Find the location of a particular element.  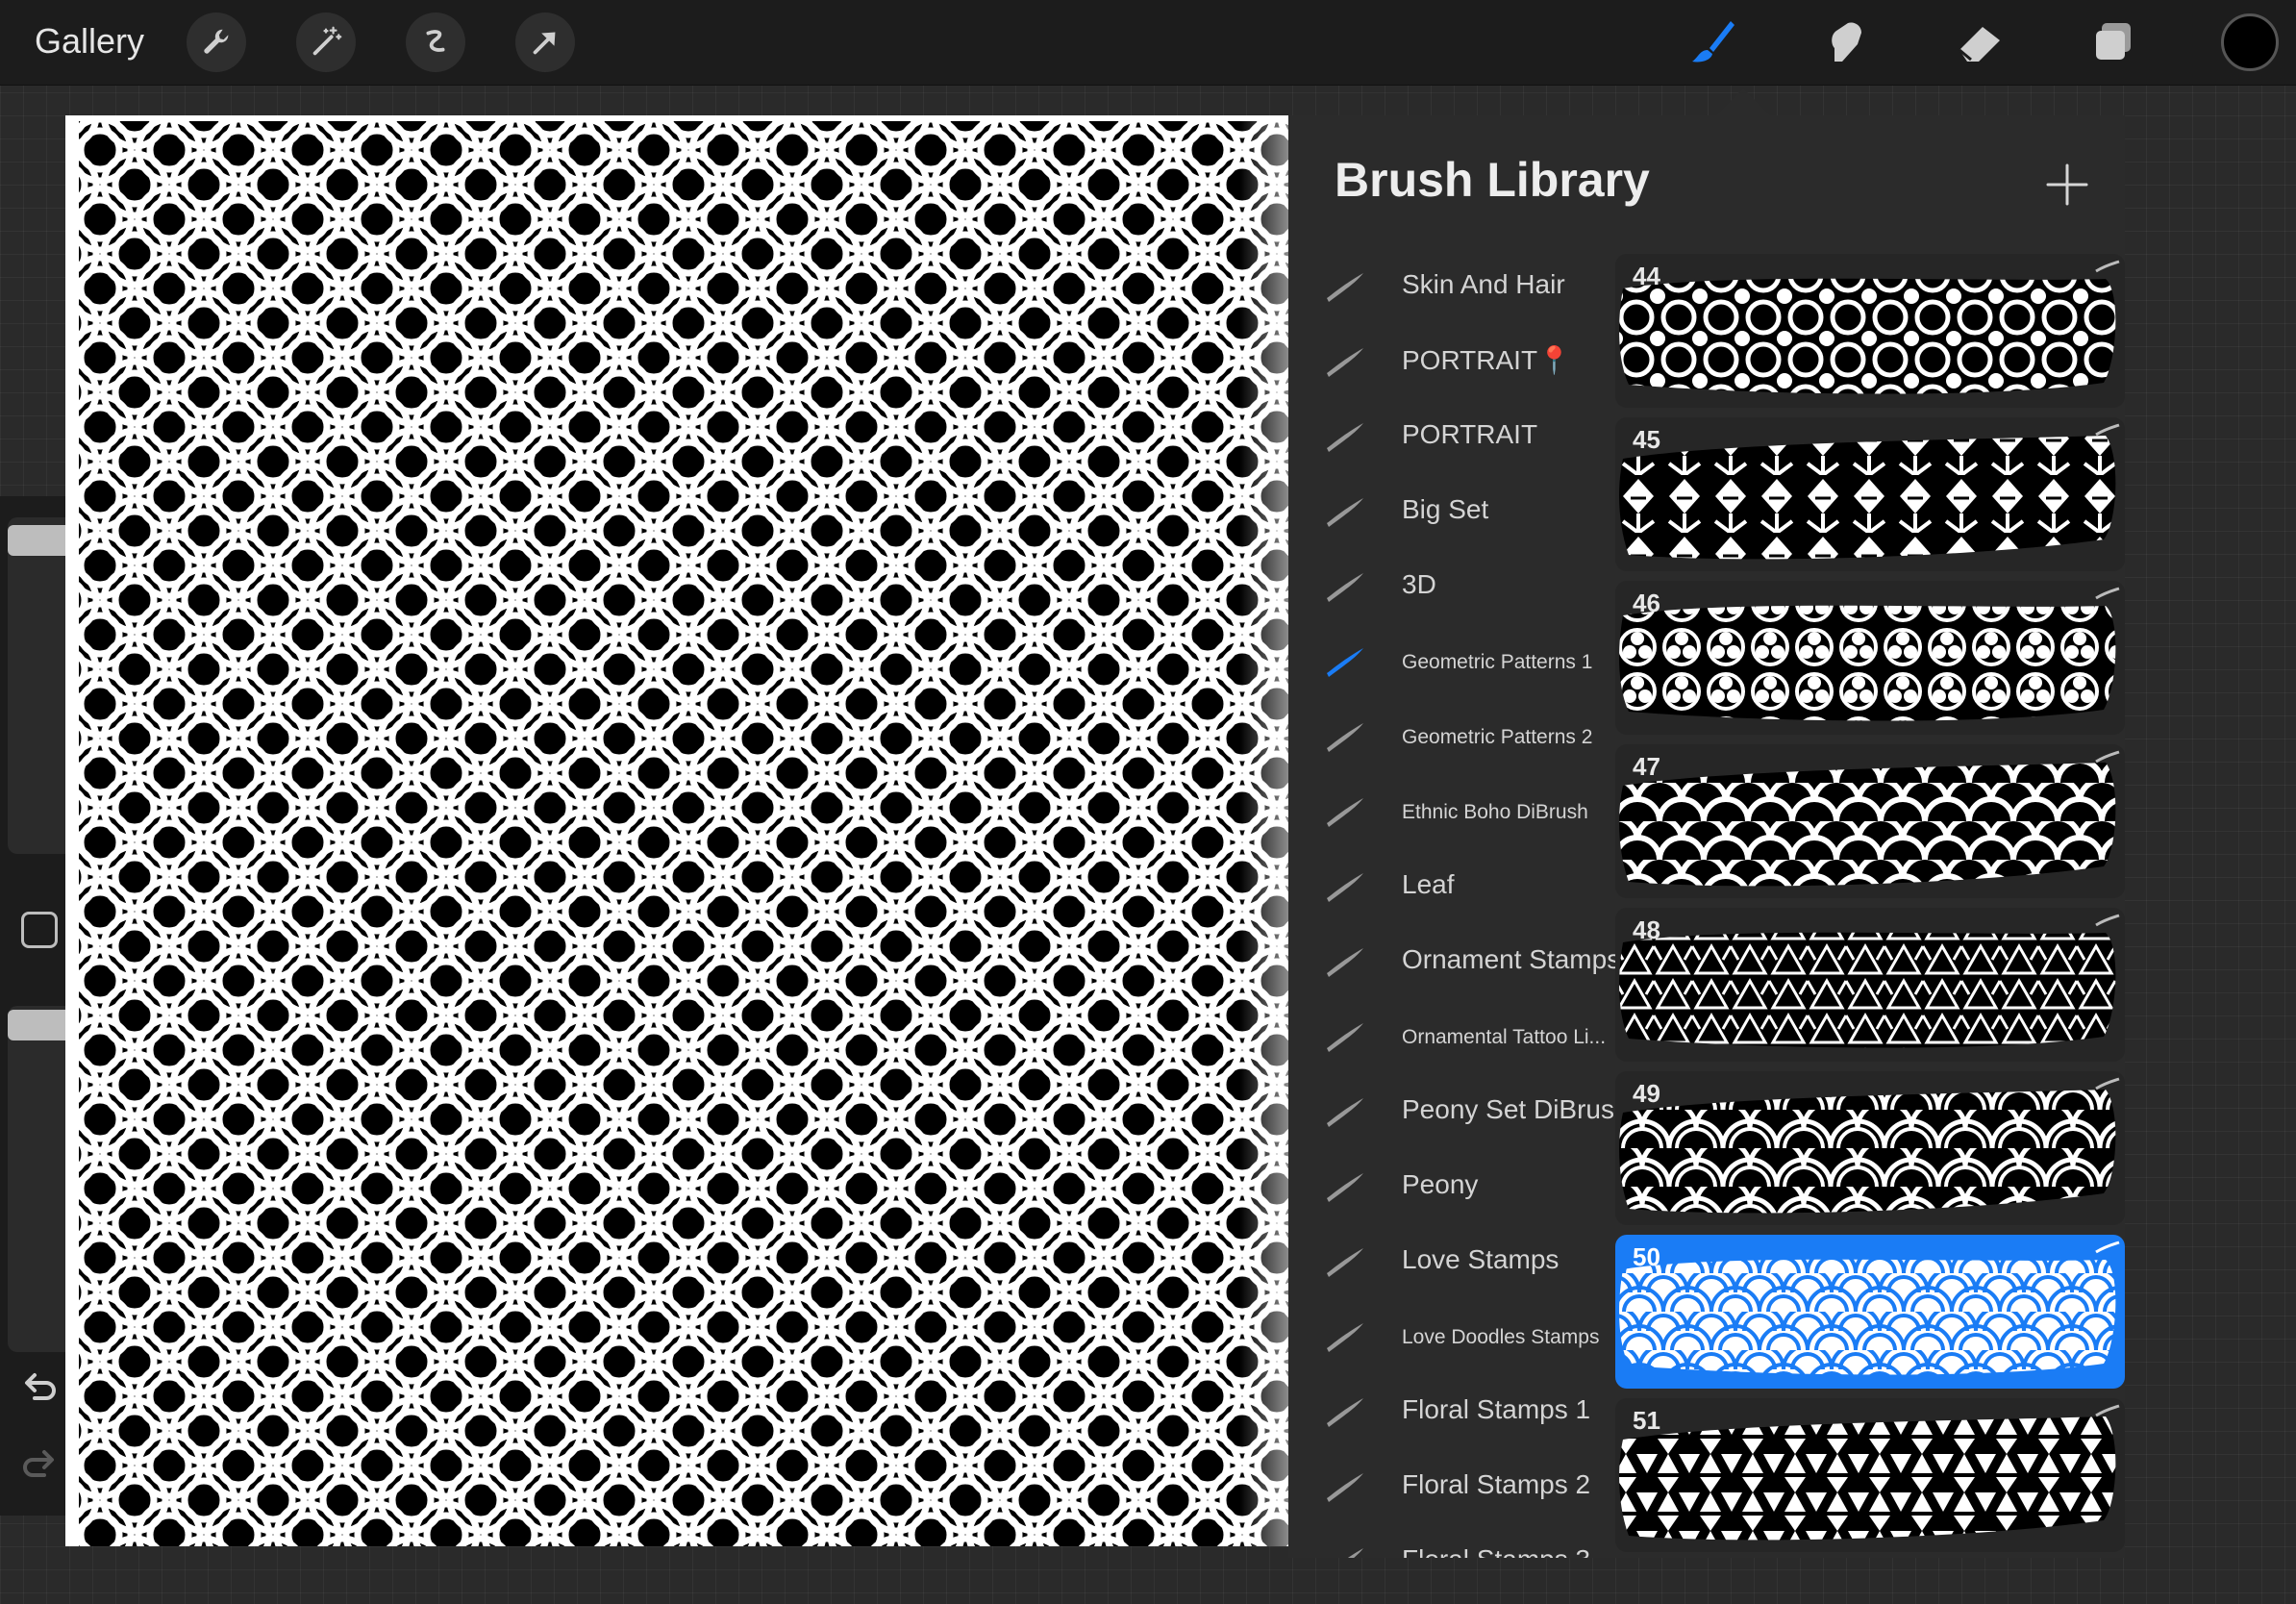

modify-button is located at coordinates (39, 930).